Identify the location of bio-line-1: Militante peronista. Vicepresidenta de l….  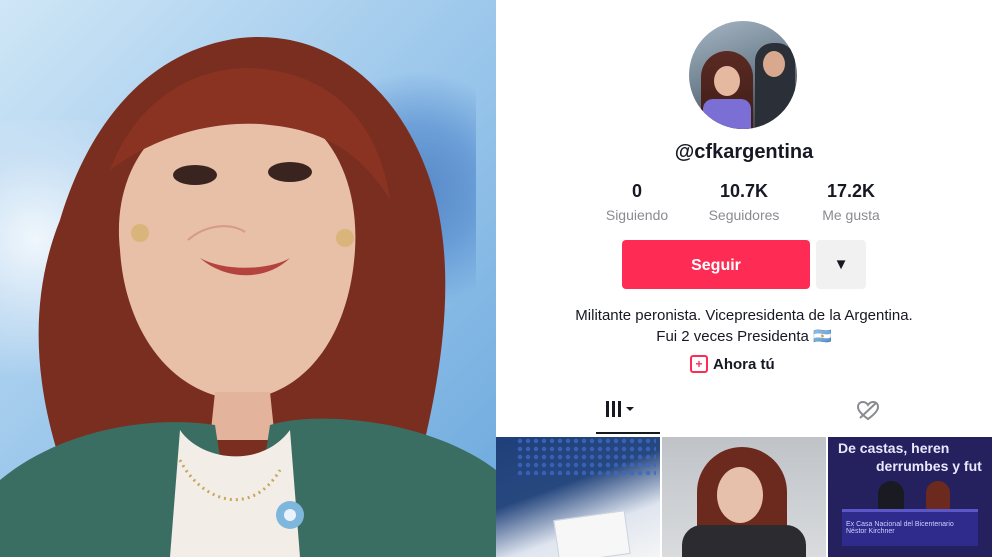
(744, 315).